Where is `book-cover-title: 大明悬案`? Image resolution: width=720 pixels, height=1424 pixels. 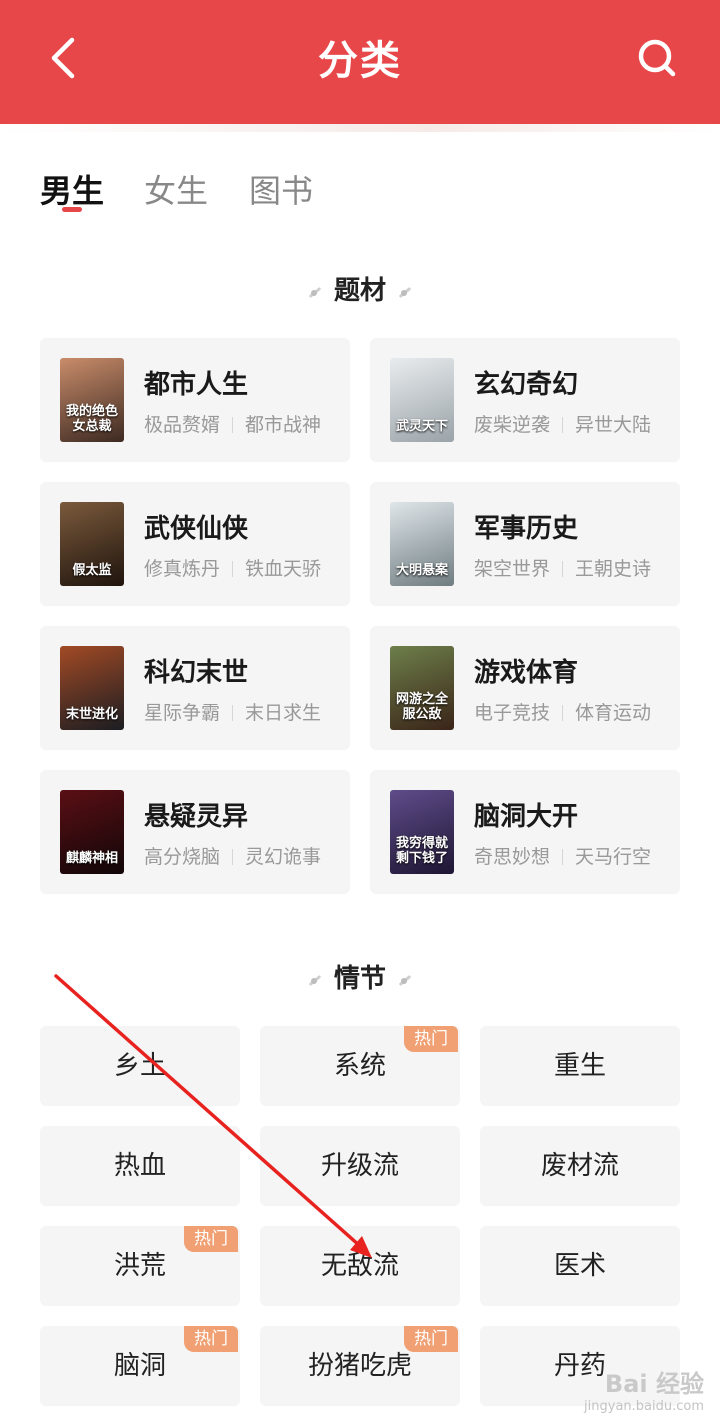
book-cover-title: 大明悬案 is located at coordinates (421, 570).